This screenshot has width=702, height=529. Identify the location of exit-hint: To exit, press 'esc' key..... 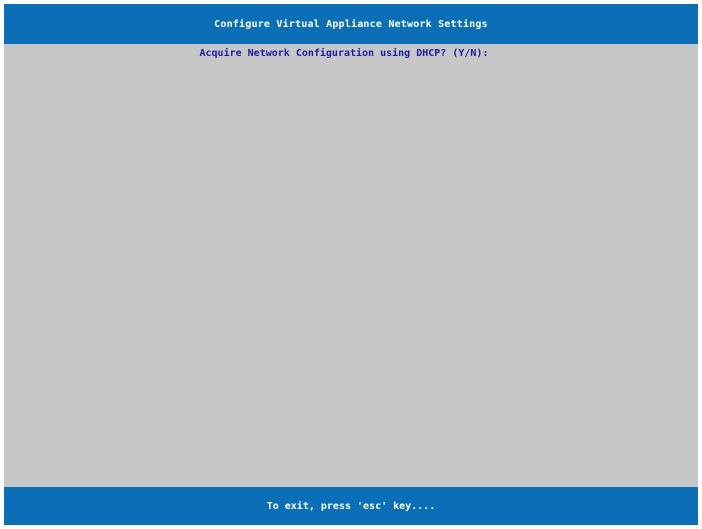
(351, 506).